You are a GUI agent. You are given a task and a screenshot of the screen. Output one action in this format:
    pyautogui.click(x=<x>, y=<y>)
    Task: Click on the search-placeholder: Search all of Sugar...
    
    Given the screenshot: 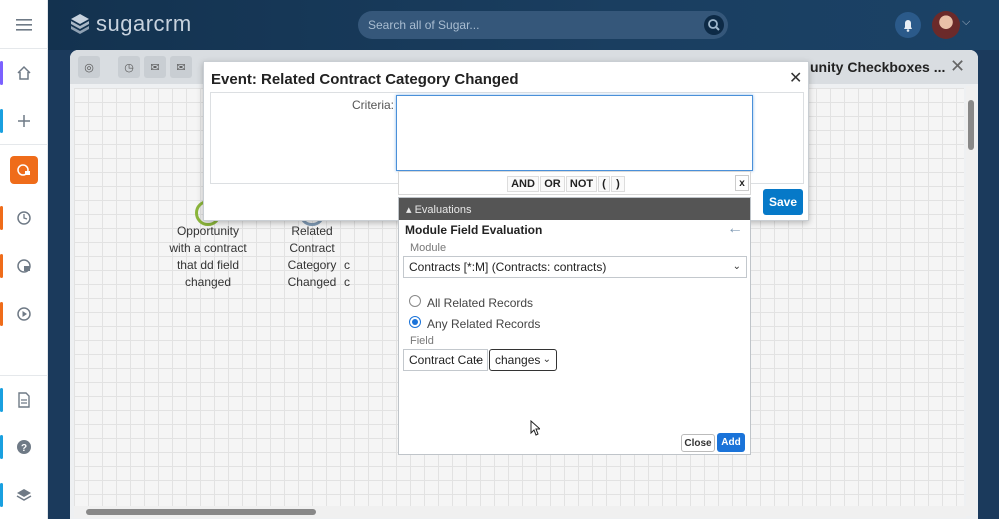 What is the action you would take?
    pyautogui.click(x=424, y=25)
    